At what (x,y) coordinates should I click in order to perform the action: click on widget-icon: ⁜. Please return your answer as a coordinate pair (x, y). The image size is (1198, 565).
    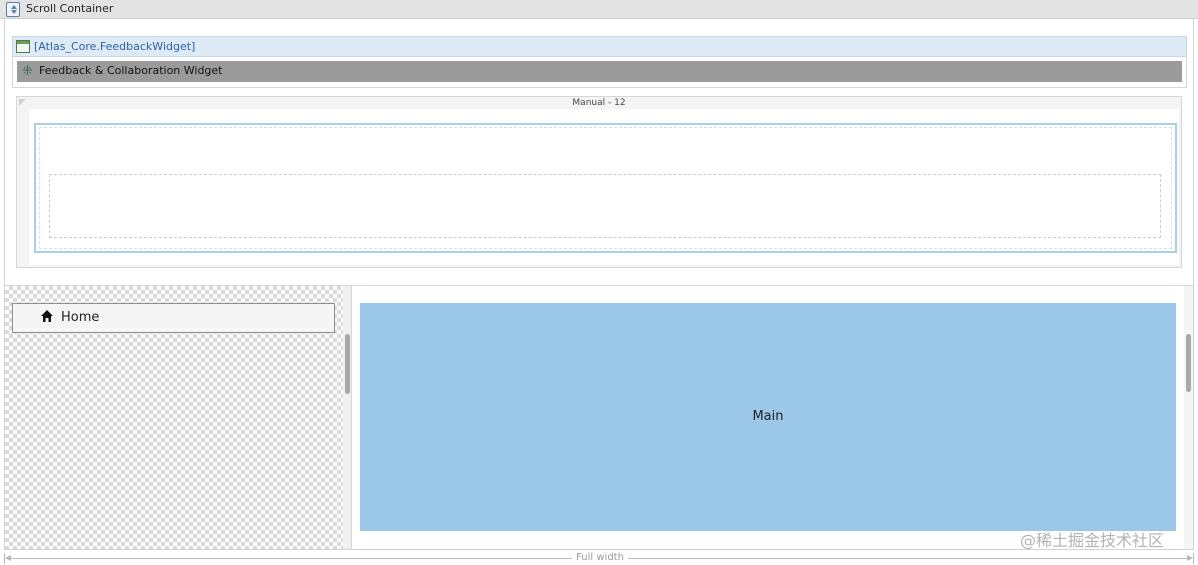
    Looking at the image, I should click on (27, 71).